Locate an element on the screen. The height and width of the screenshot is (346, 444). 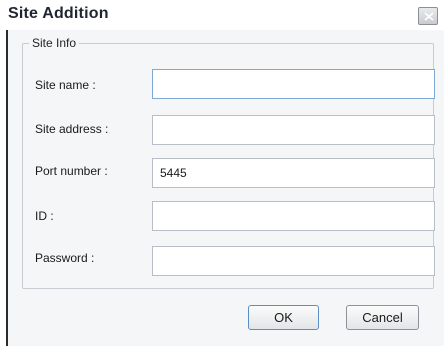
window-left-edge is located at coordinates (4, 188).